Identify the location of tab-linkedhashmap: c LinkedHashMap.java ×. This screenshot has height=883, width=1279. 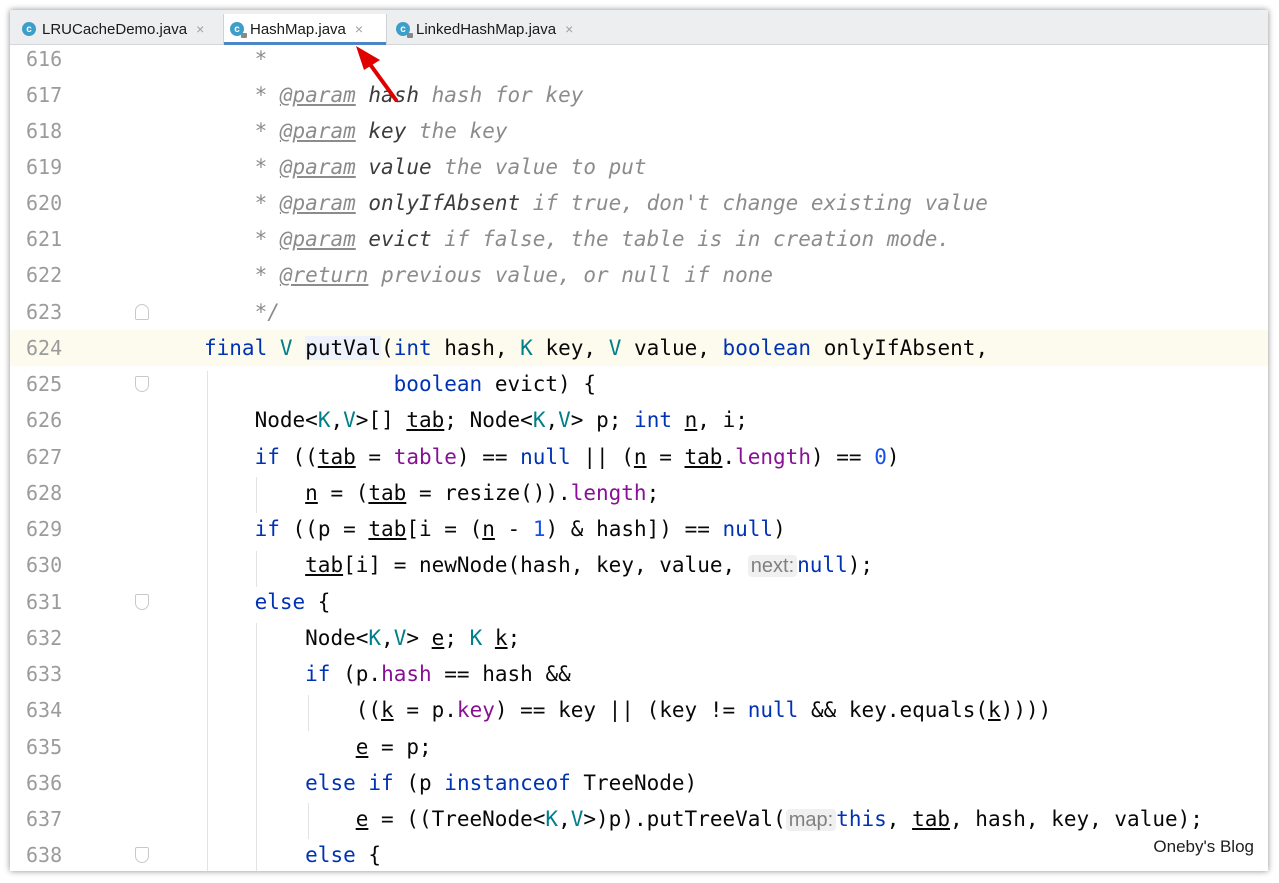
(494, 29).